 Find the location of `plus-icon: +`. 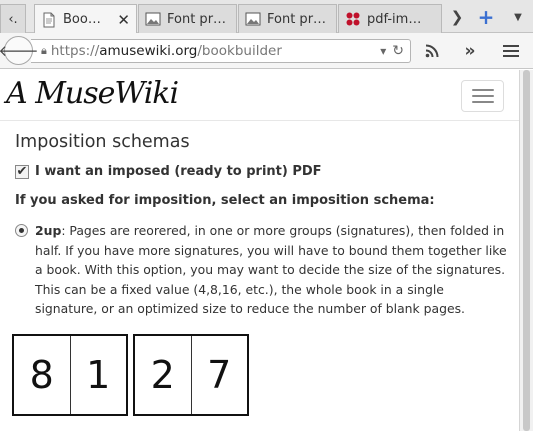

plus-icon: + is located at coordinates (486, 17).